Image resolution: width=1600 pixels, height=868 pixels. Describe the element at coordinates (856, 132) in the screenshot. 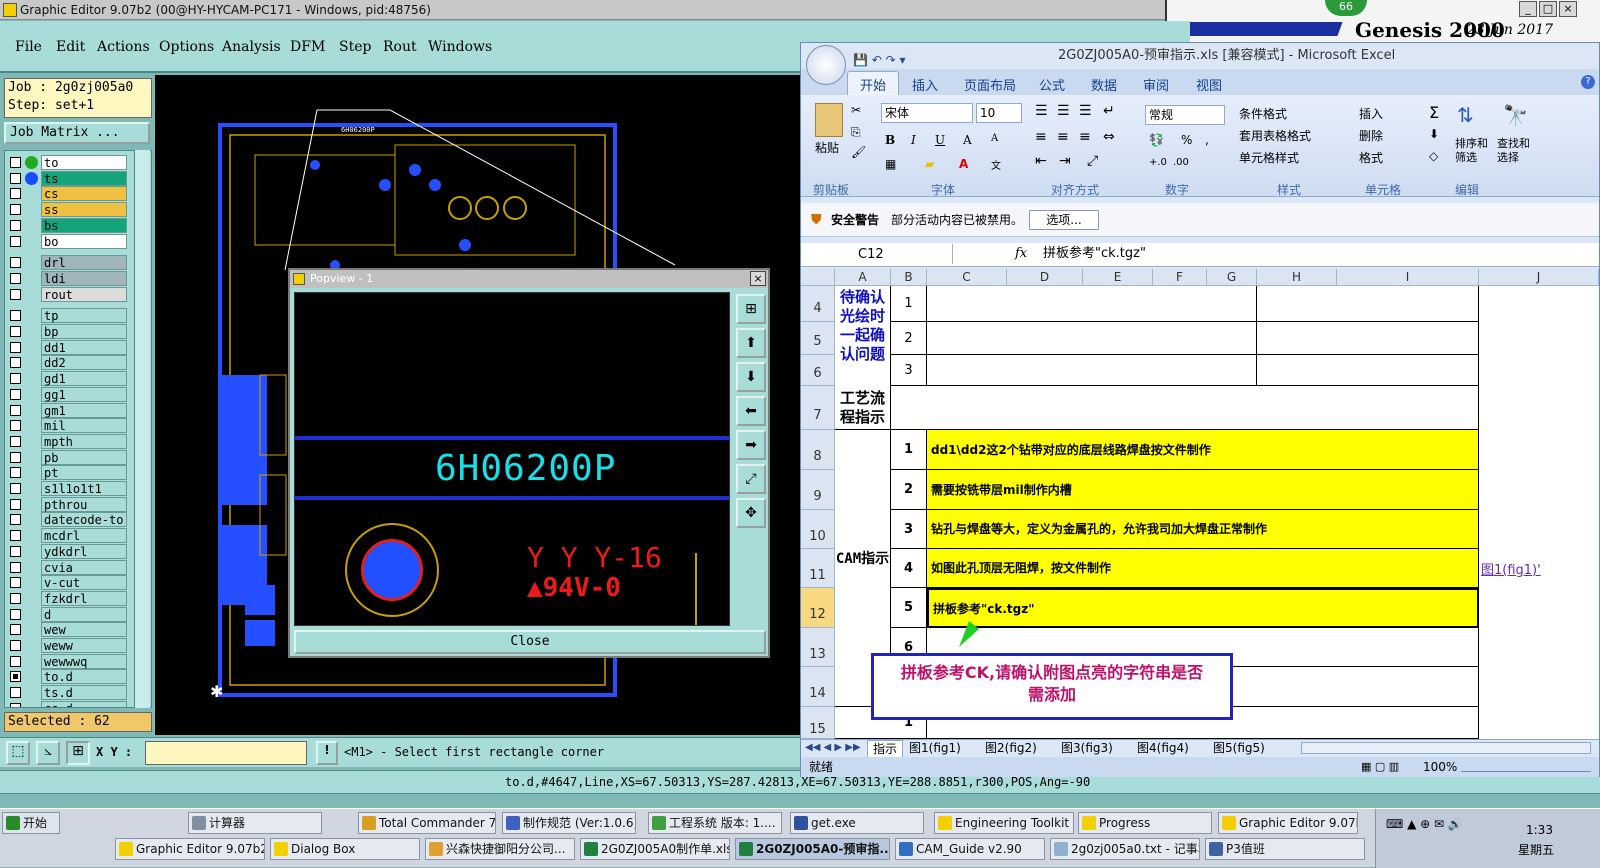

I see `copy-icon: ⎘` at that location.